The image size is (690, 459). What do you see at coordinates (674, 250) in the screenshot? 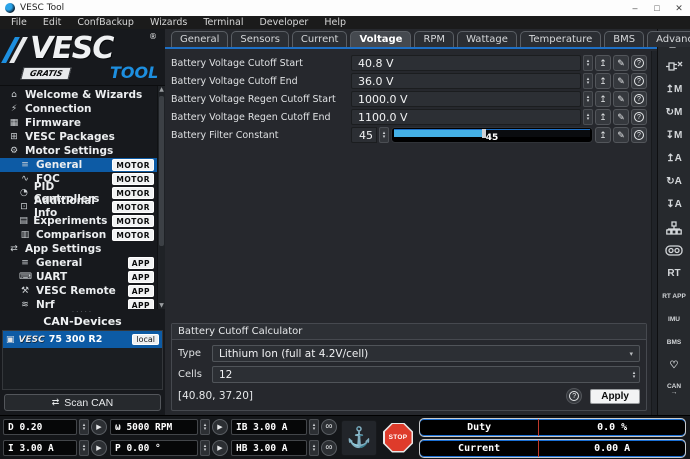
I see `realtime-goggles-button` at bounding box center [674, 250].